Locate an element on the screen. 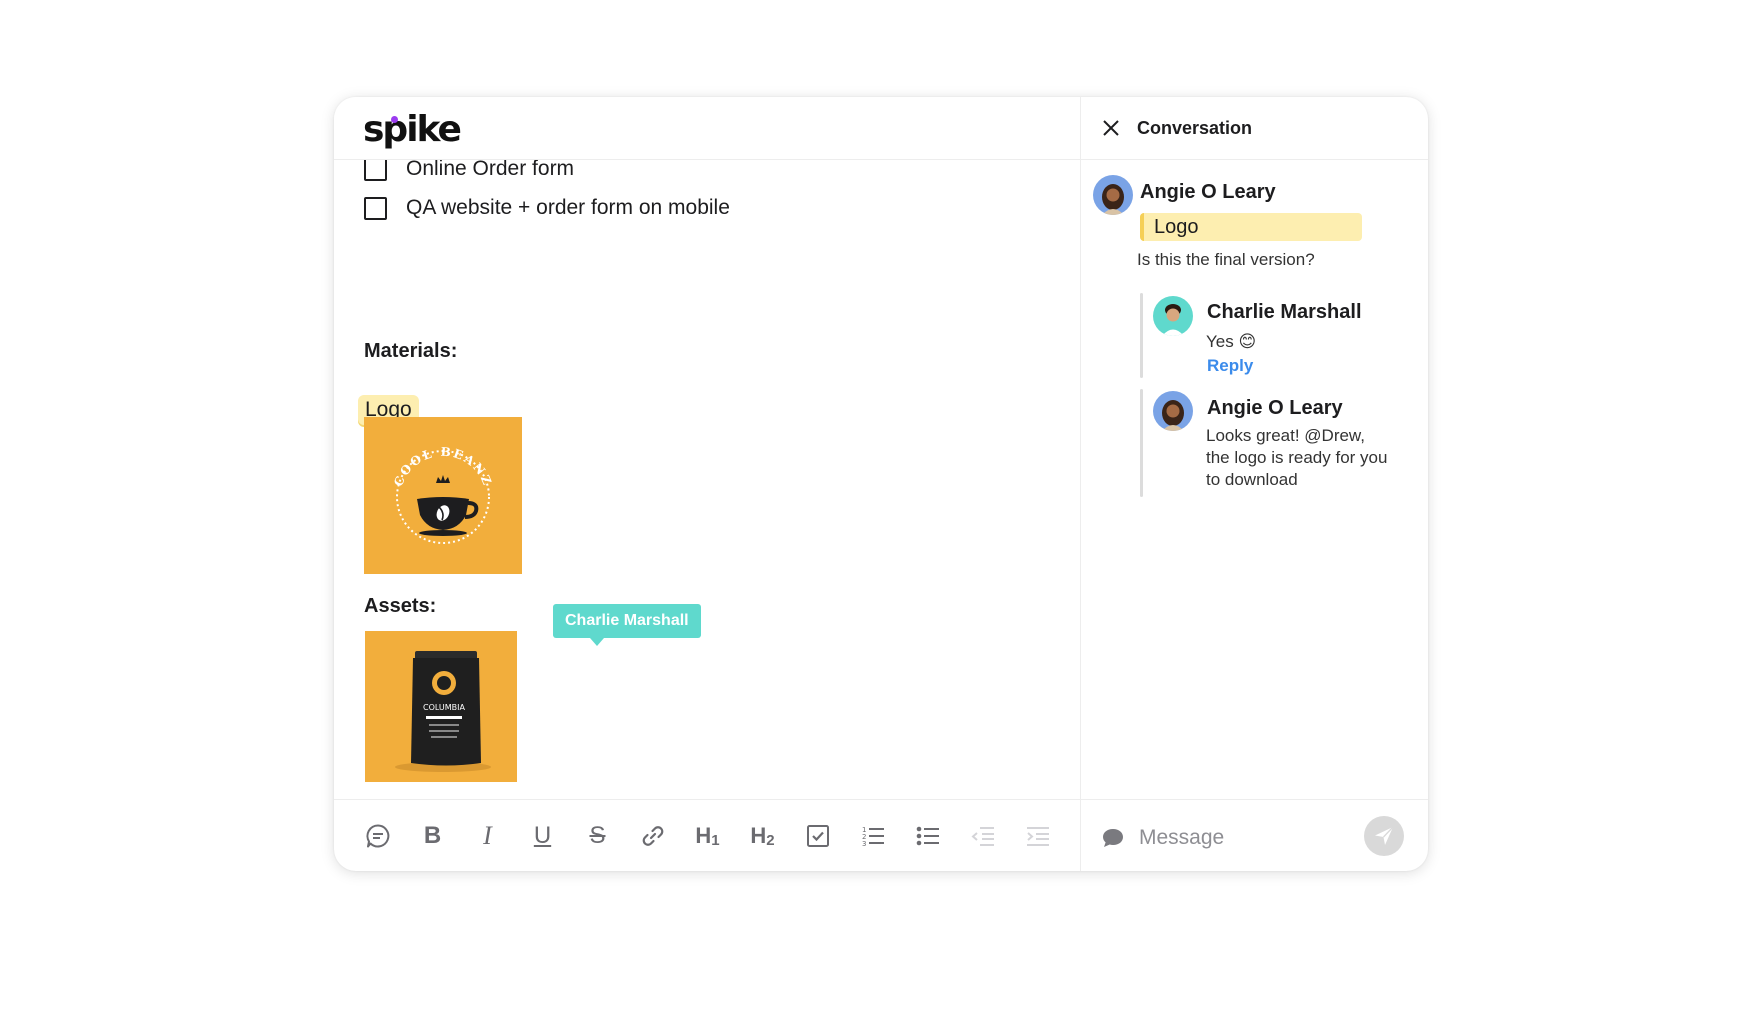  checklist-button is located at coordinates (817, 836).